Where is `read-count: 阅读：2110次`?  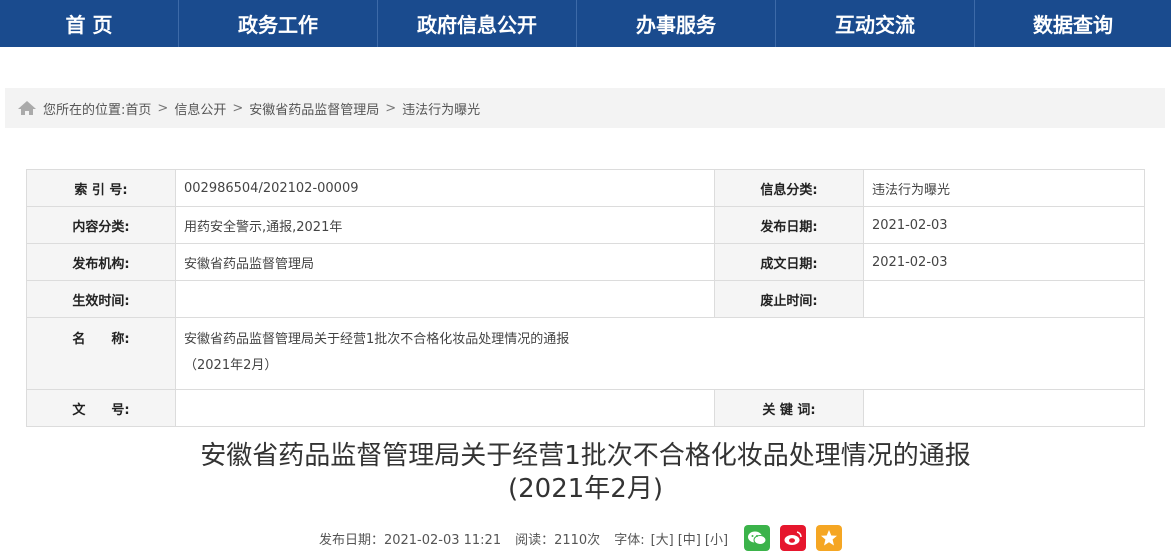 read-count: 阅读：2110次 is located at coordinates (558, 540).